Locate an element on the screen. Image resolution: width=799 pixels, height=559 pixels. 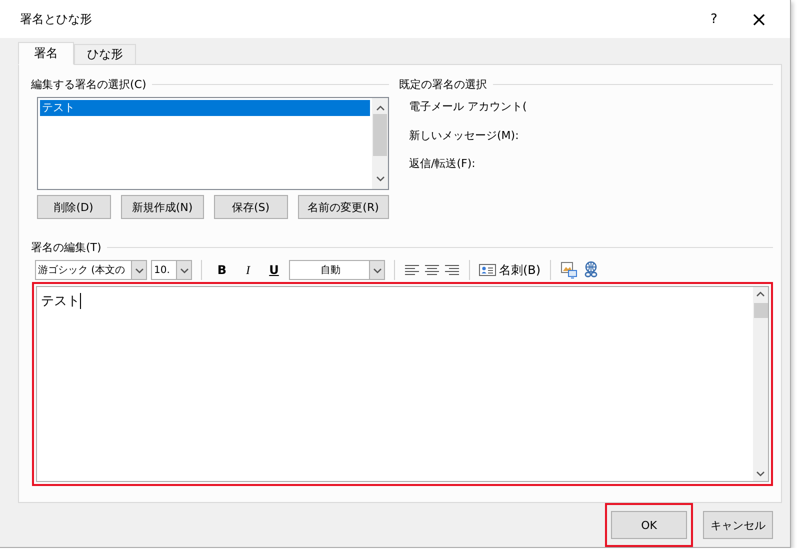
field-label: 電子メール アカウント( is located at coordinates (468, 106).